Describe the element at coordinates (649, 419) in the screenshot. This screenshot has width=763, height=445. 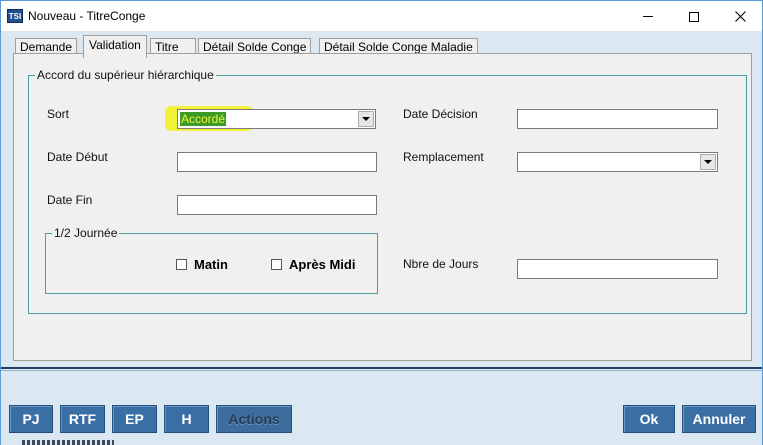
I see `ok-button: Ok` at that location.